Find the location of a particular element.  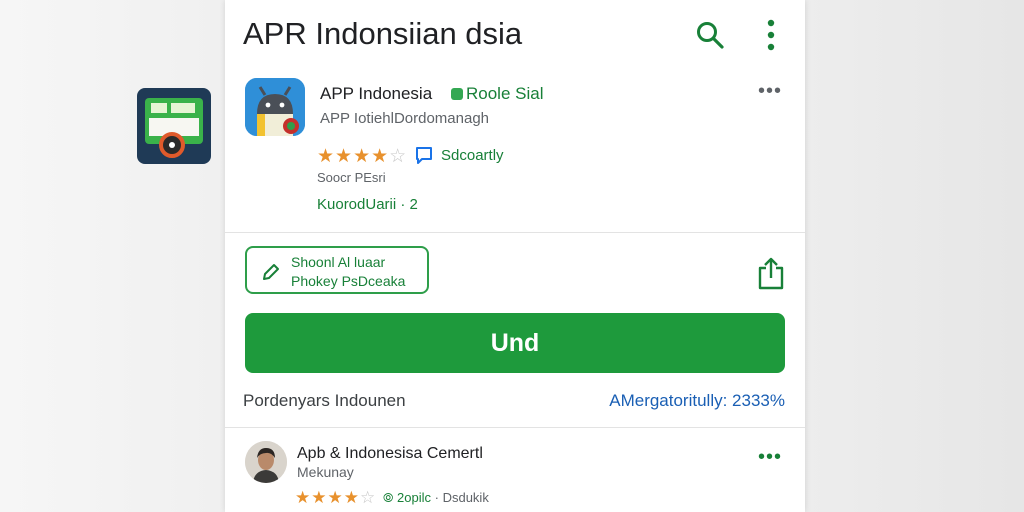

reviewer-name: Apb & Indonesisa Cemertl is located at coordinates (390, 453).